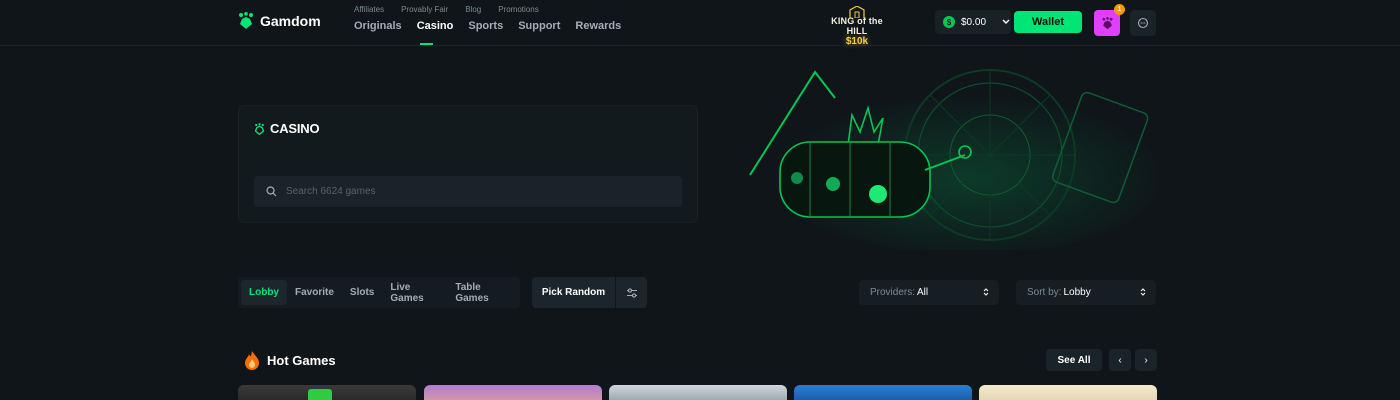 This screenshot has height=400, width=1400. What do you see at coordinates (1006, 21) in the screenshot?
I see `chevron-down-icon` at bounding box center [1006, 21].